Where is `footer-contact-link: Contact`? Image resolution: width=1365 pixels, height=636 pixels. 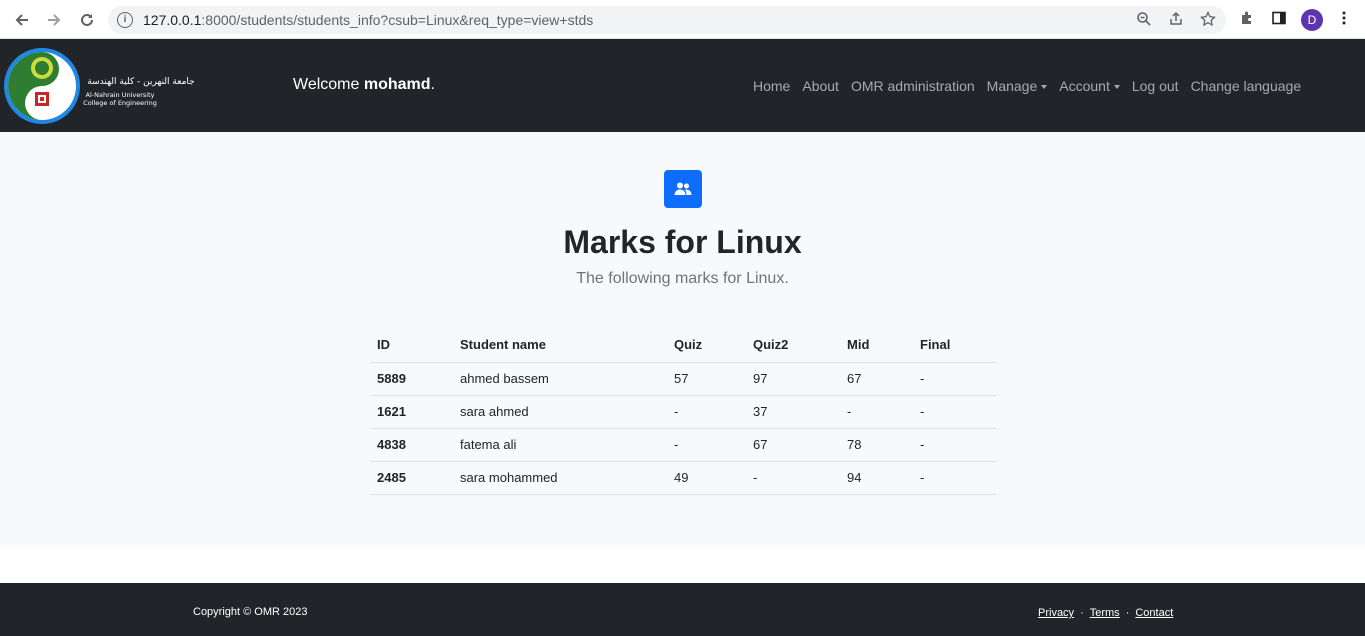
footer-contact-link: Contact is located at coordinates (1154, 613).